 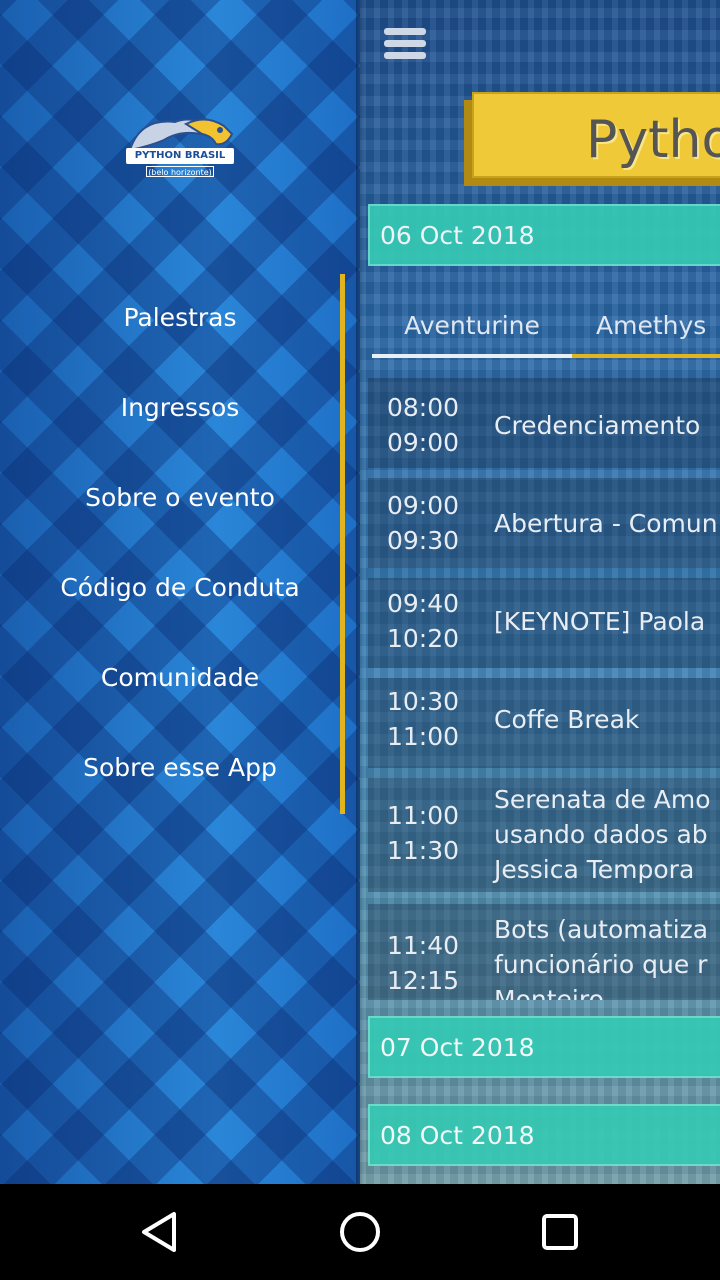 I want to click on drawer-item-sobre-o-evento: Sobre o evento, so click(x=180, y=497).